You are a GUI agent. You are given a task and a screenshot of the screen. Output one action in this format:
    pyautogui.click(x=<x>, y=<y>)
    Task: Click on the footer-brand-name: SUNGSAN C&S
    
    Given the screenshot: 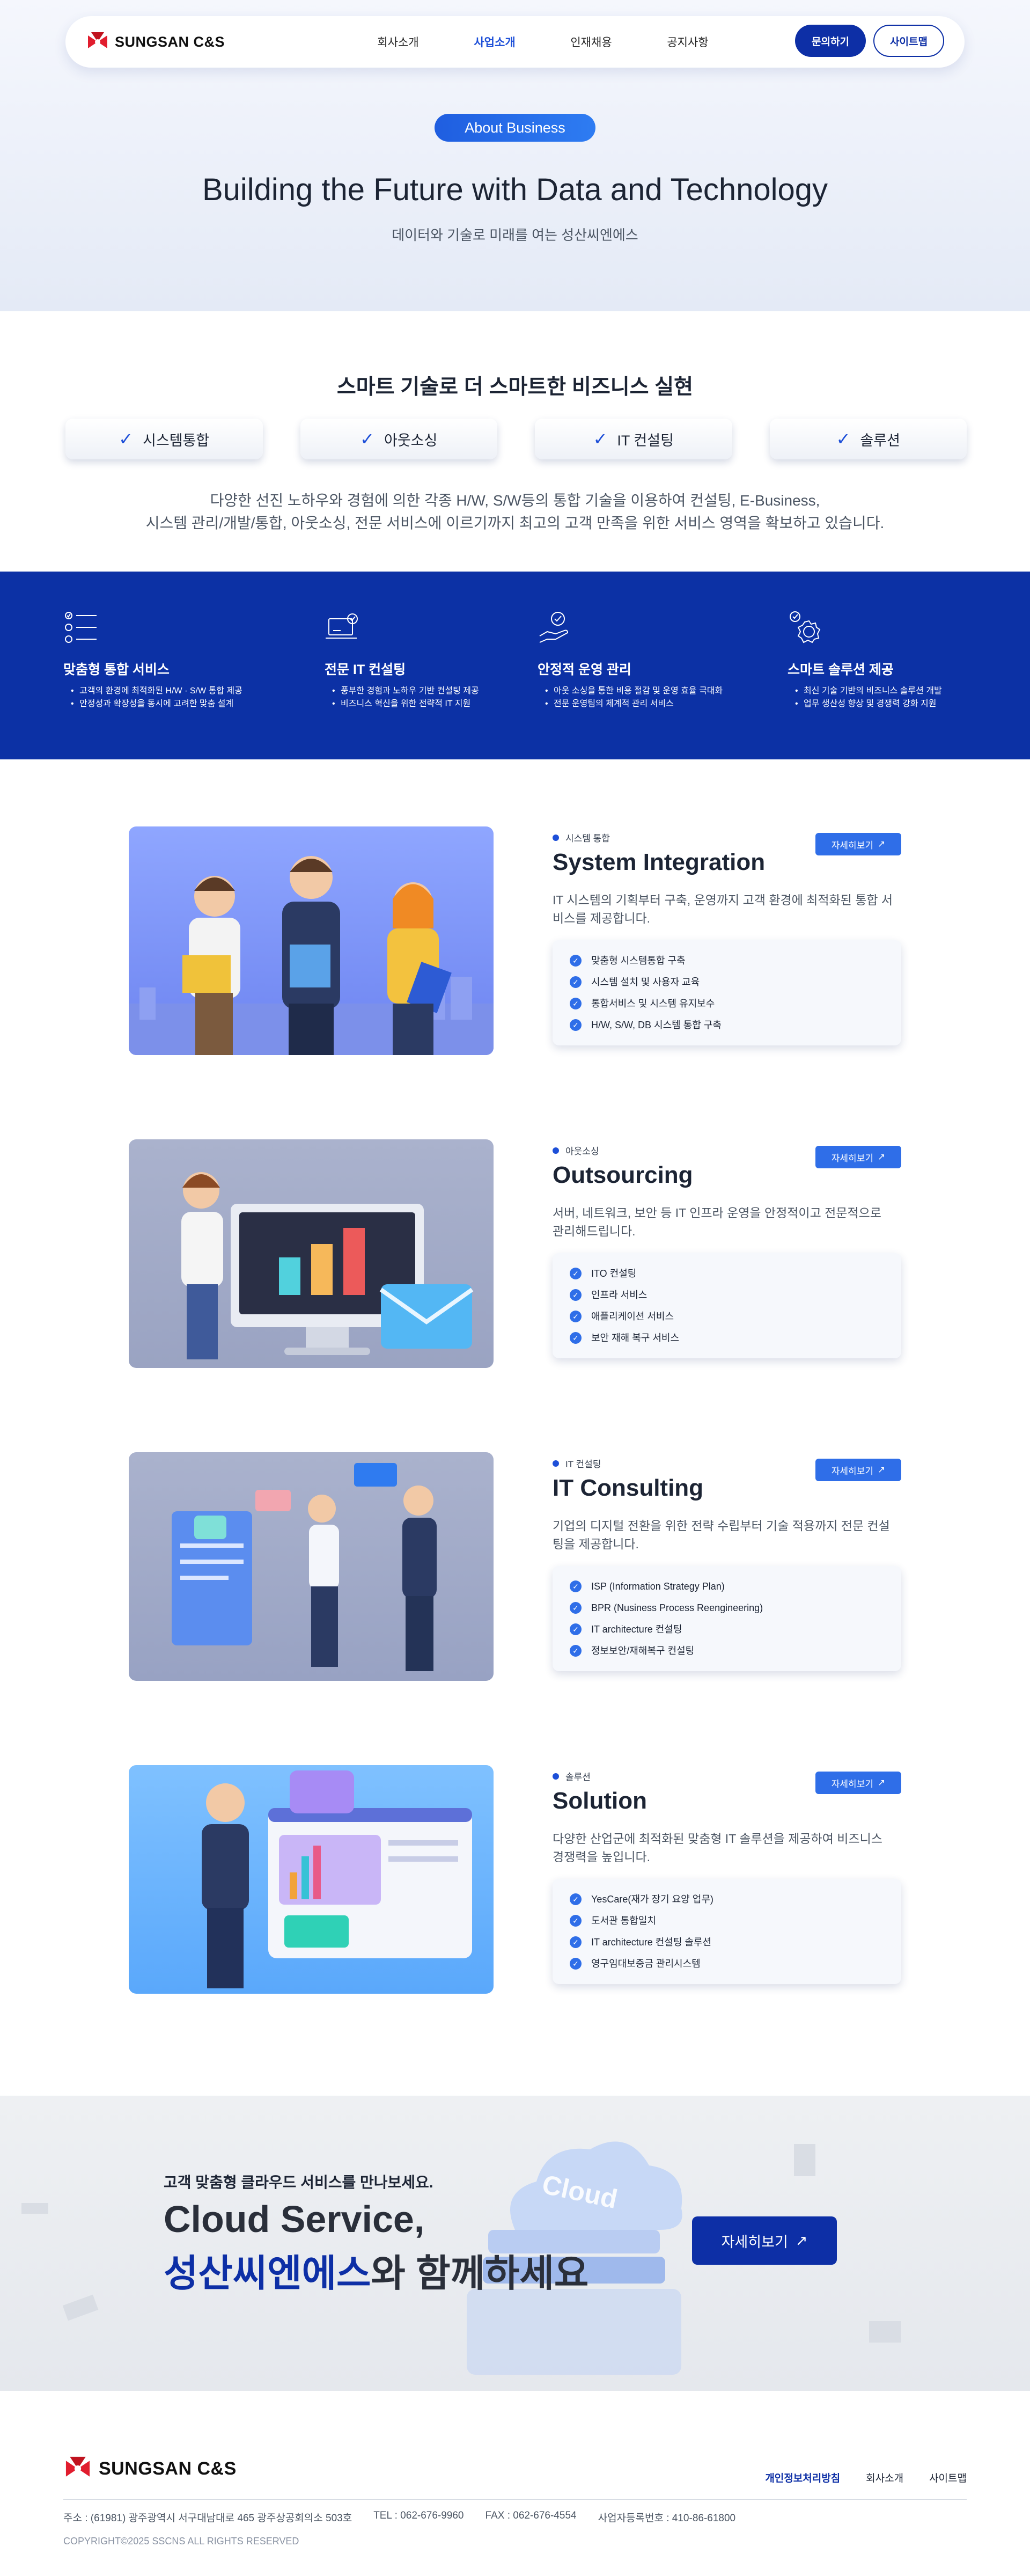 What is the action you would take?
    pyautogui.click(x=168, y=2468)
    